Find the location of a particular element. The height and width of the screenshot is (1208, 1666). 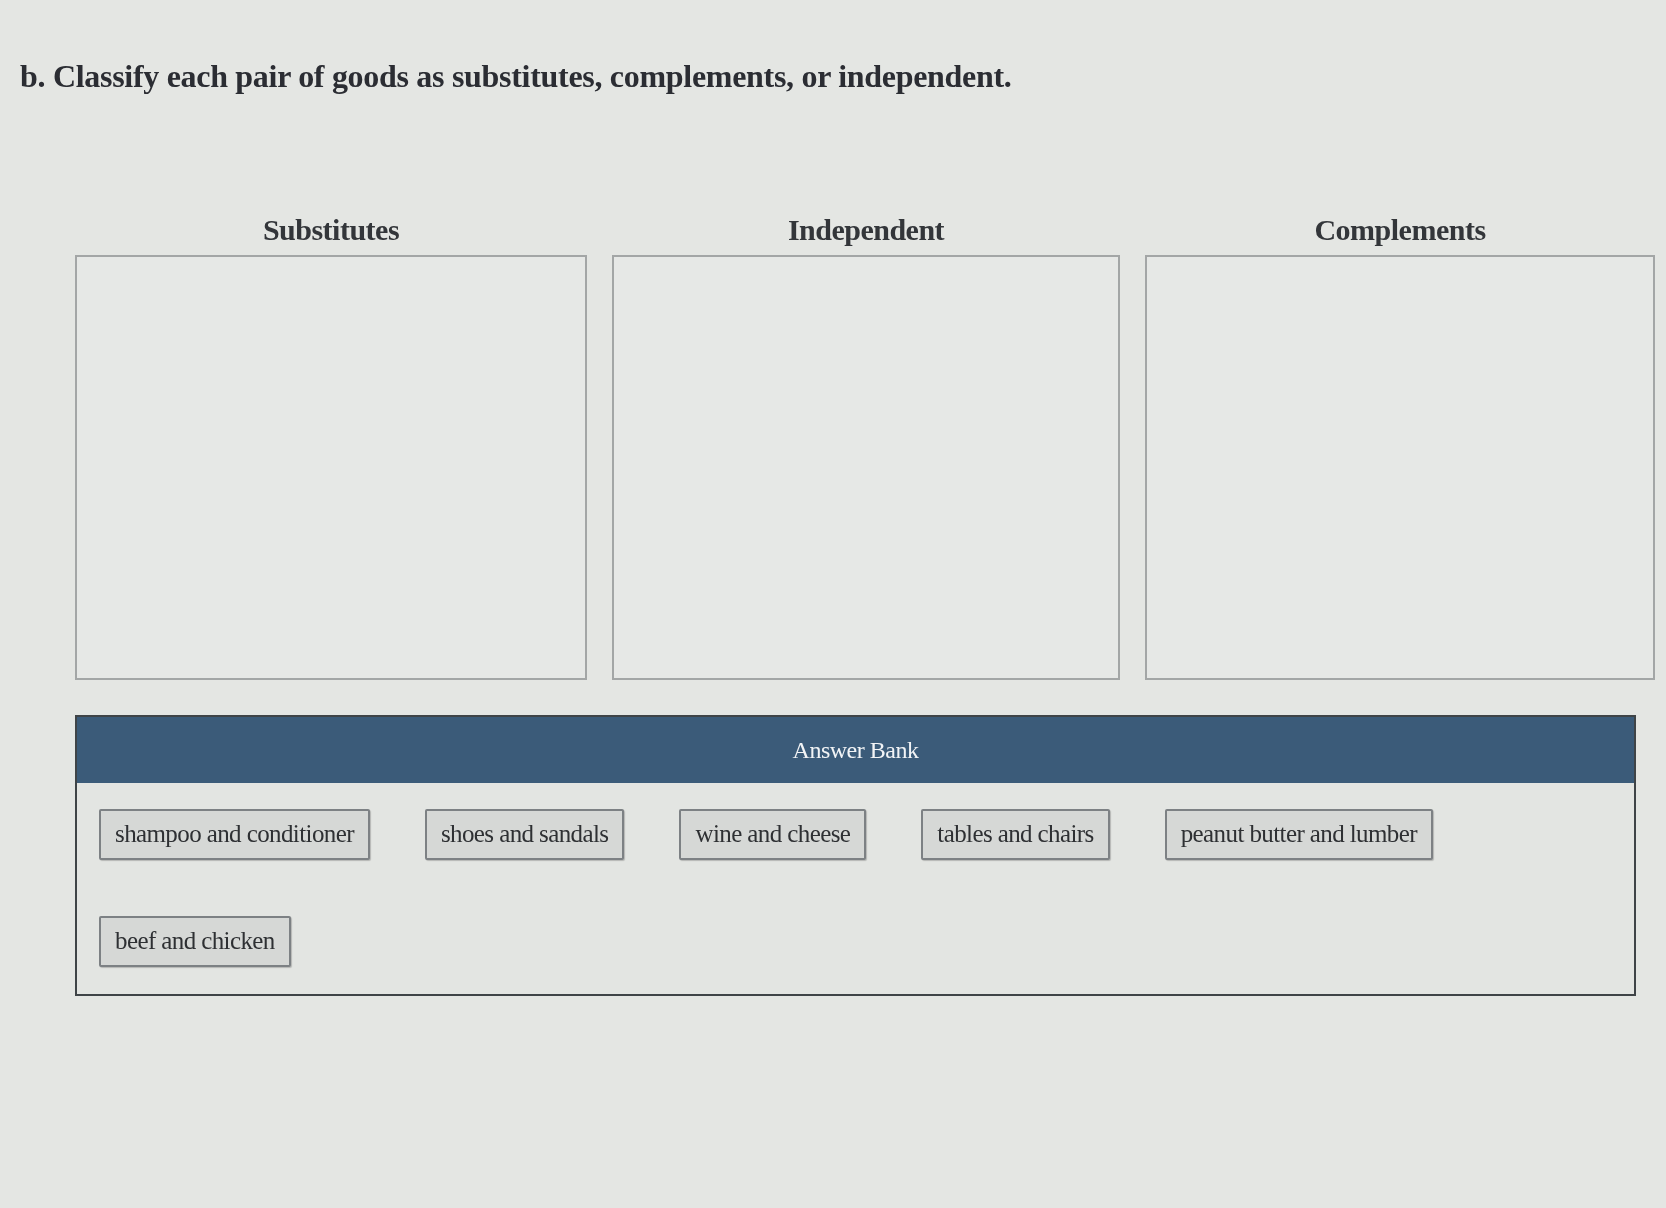

category-heading: Substitutes is located at coordinates (331, 230).